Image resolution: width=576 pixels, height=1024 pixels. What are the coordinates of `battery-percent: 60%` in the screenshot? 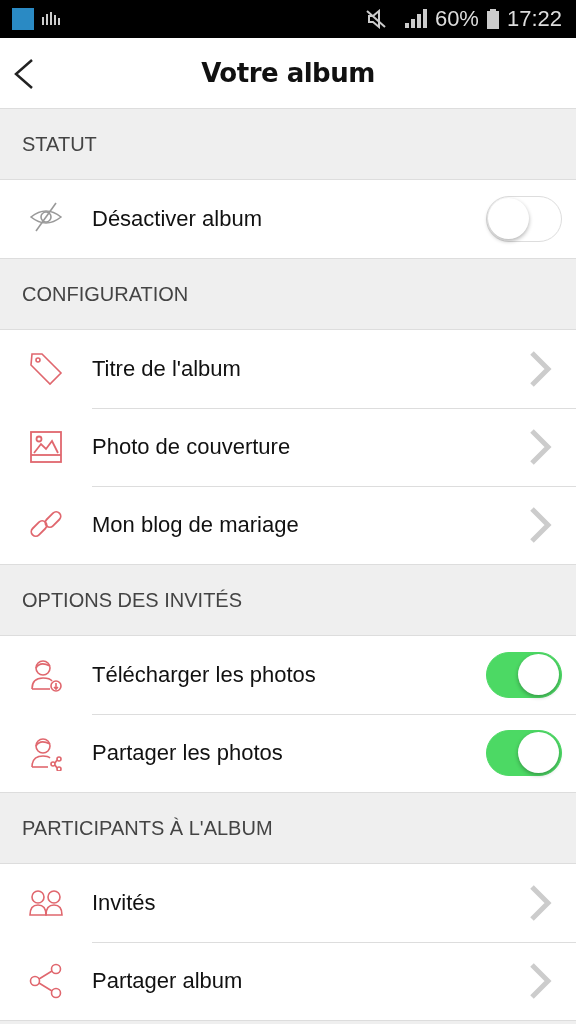 It's located at (456, 19).